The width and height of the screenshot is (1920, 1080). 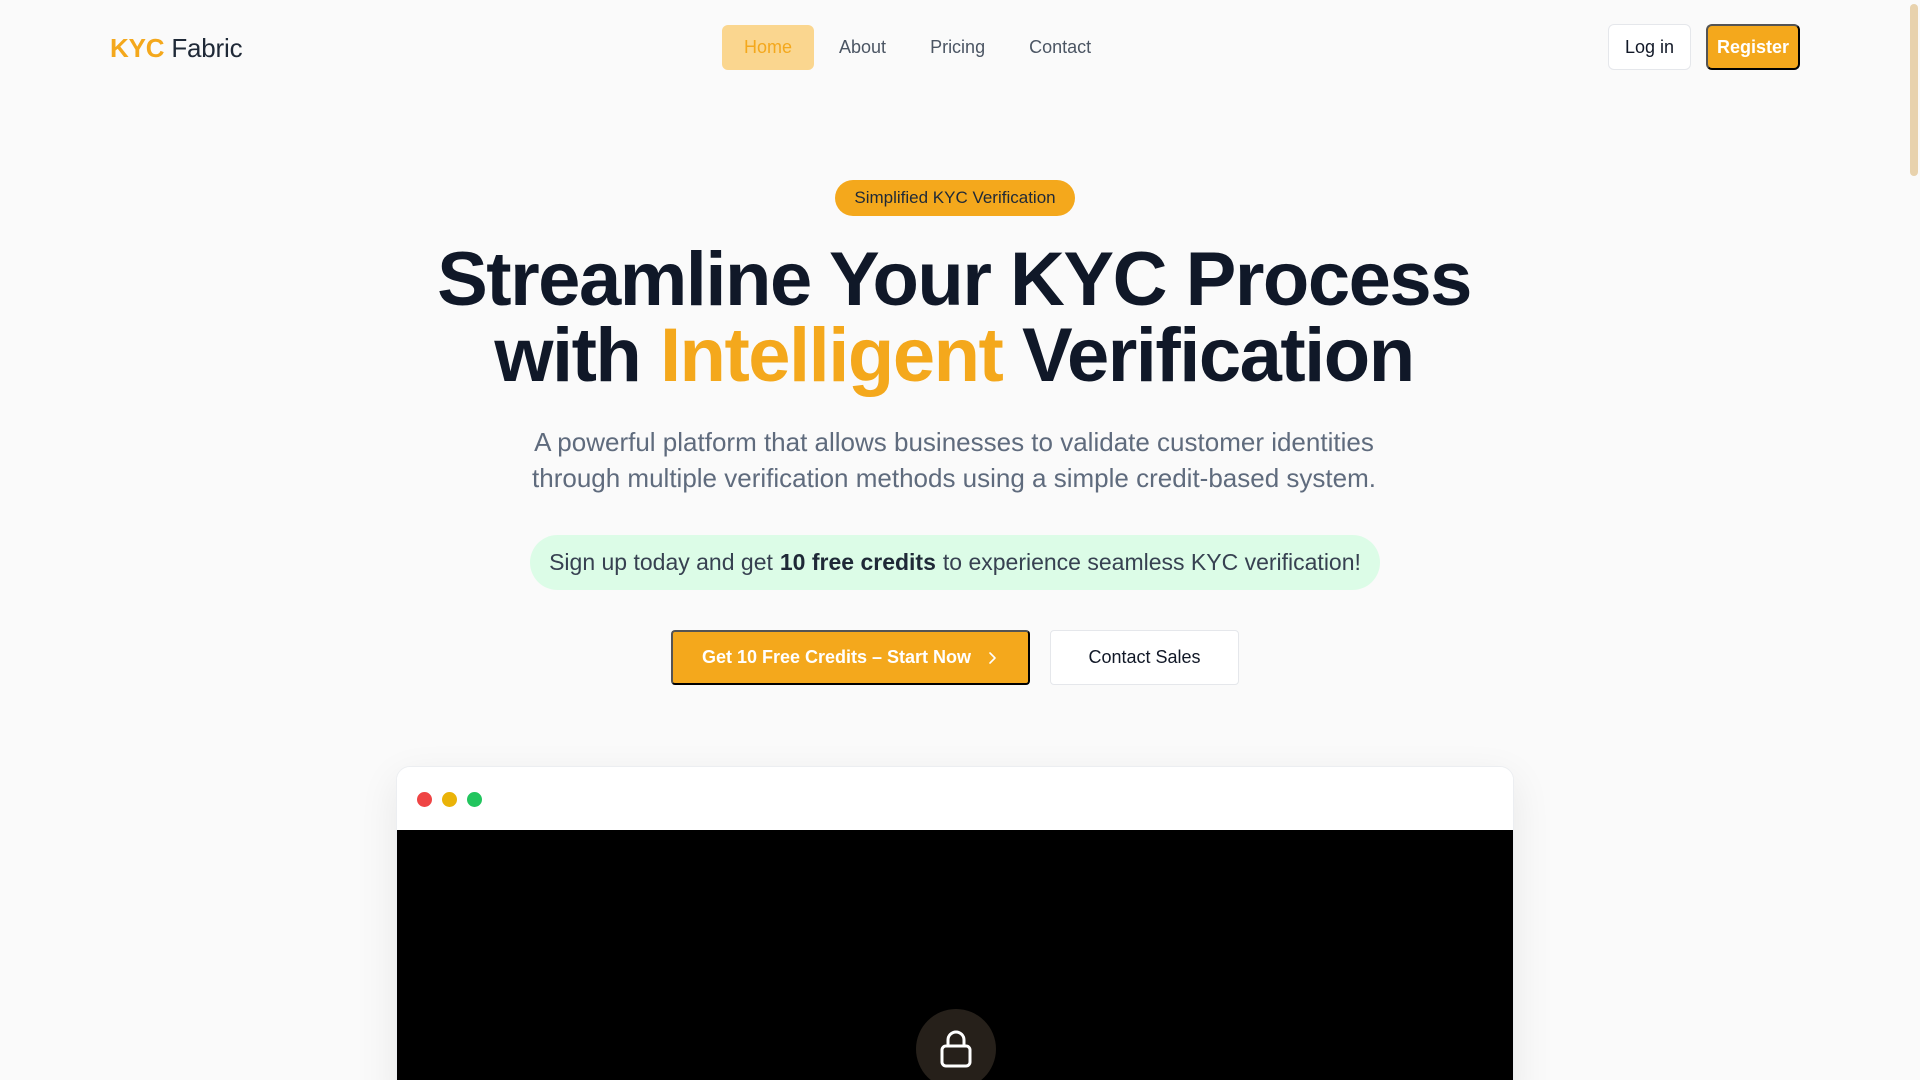 I want to click on promo-text-bold: 10 free credits, so click(x=857, y=562).